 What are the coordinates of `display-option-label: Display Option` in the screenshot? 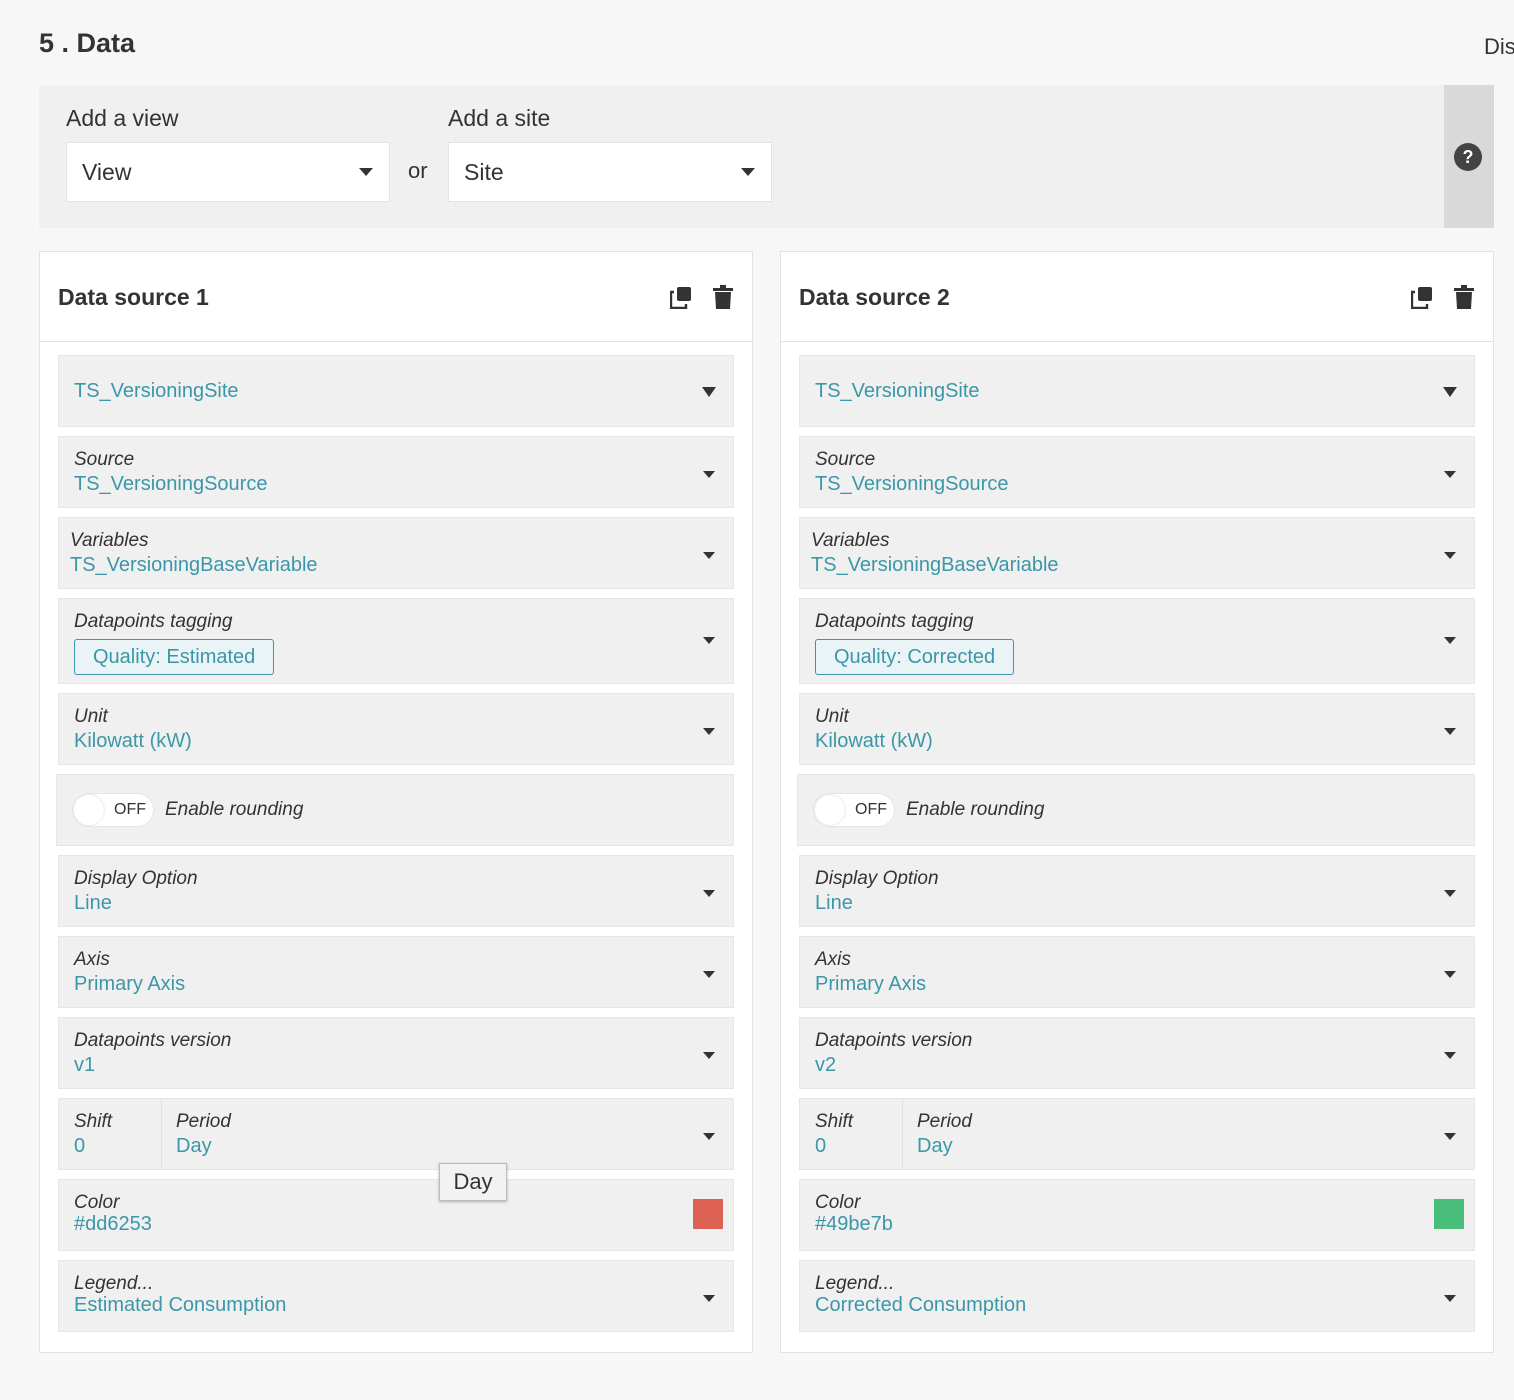 It's located at (877, 878).